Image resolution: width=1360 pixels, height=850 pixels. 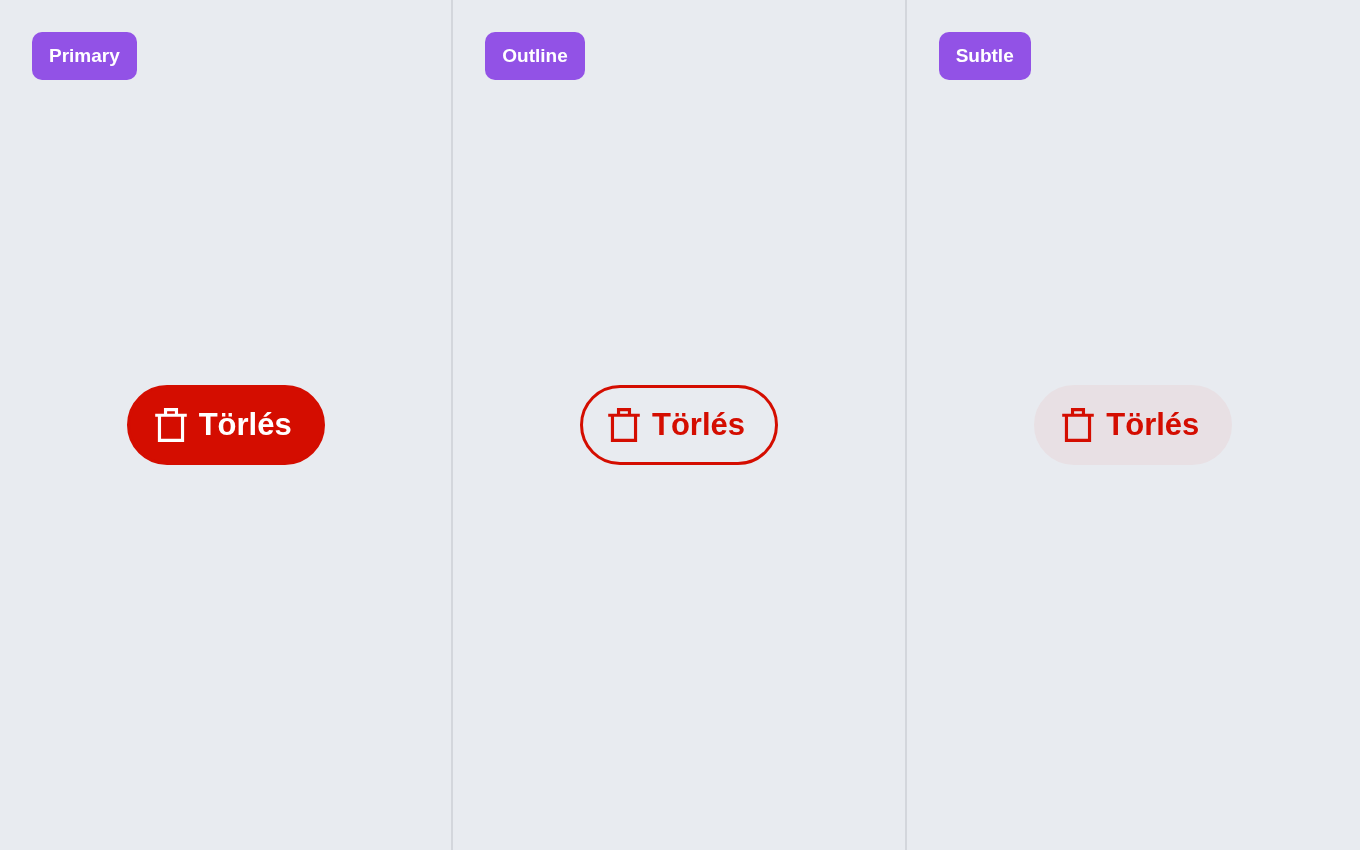 I want to click on variant-label: Subtle, so click(x=984, y=56).